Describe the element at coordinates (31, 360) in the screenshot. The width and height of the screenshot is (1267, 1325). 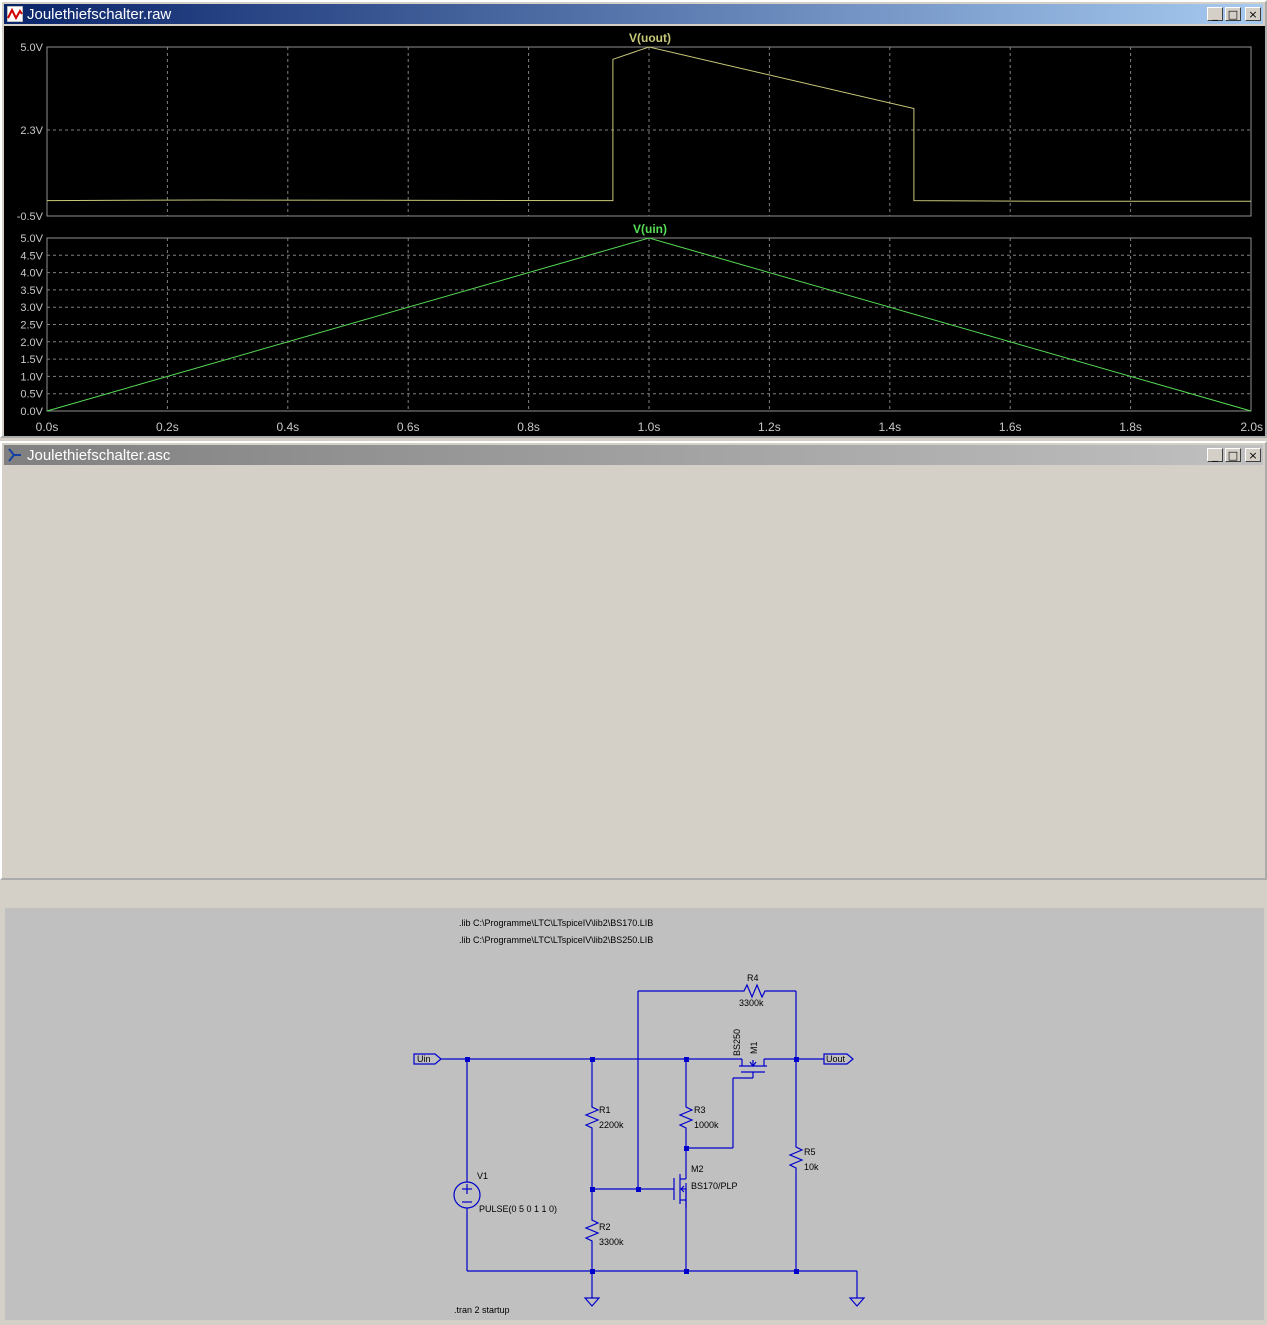
I see `y-tick-label: 1.5V` at that location.